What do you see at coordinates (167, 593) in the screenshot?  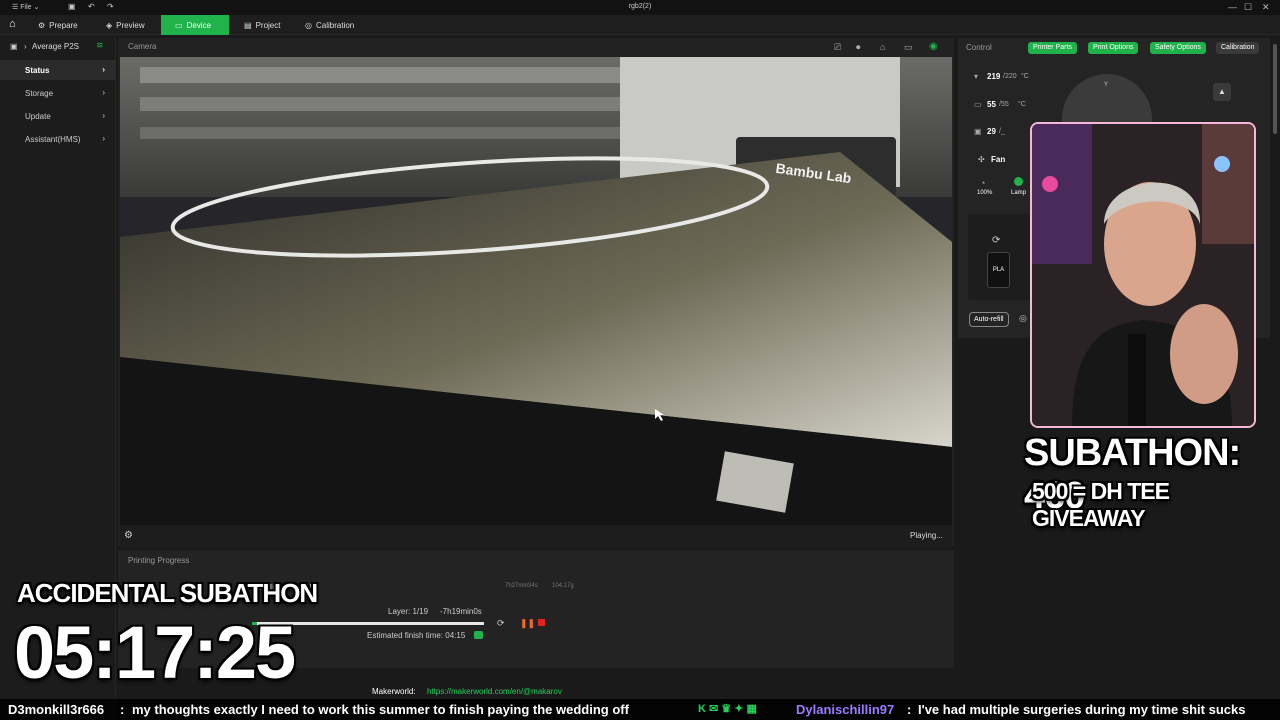 I see `accidental-subathon-title: ACCIDENTAL SUBATHON` at bounding box center [167, 593].